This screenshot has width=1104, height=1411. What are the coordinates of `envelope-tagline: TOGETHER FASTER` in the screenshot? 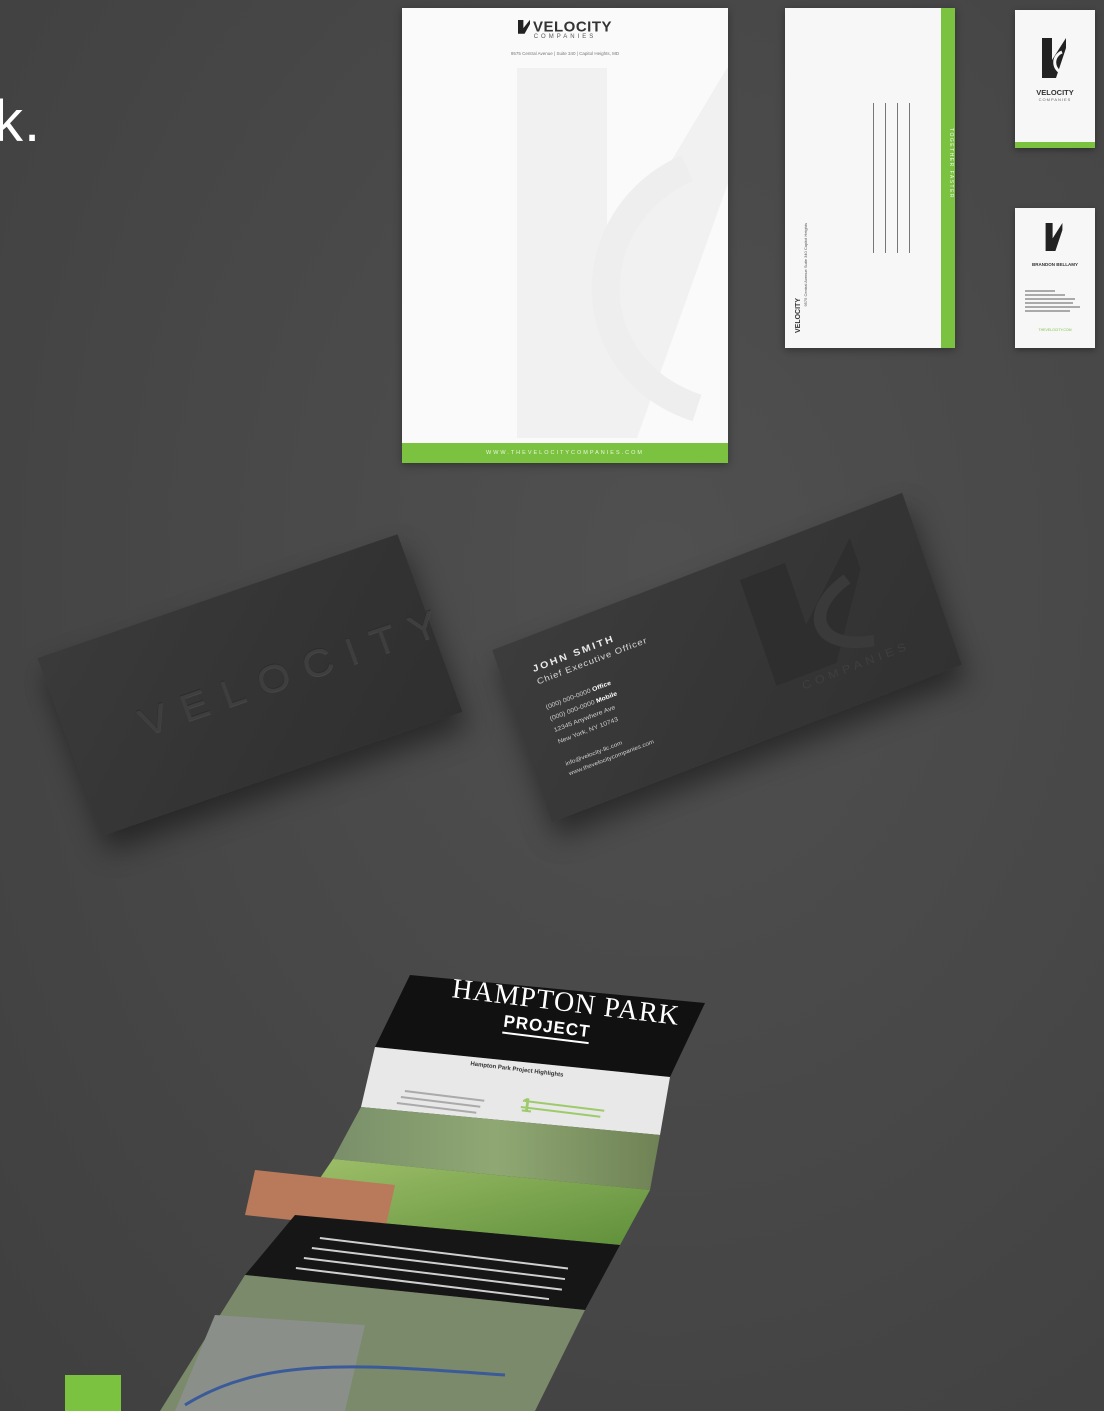 It's located at (951, 164).